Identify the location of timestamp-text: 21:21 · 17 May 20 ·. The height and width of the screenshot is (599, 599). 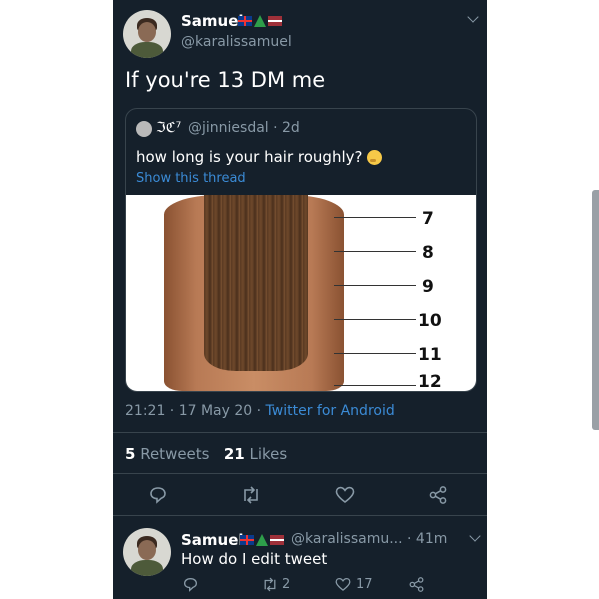
(195, 411).